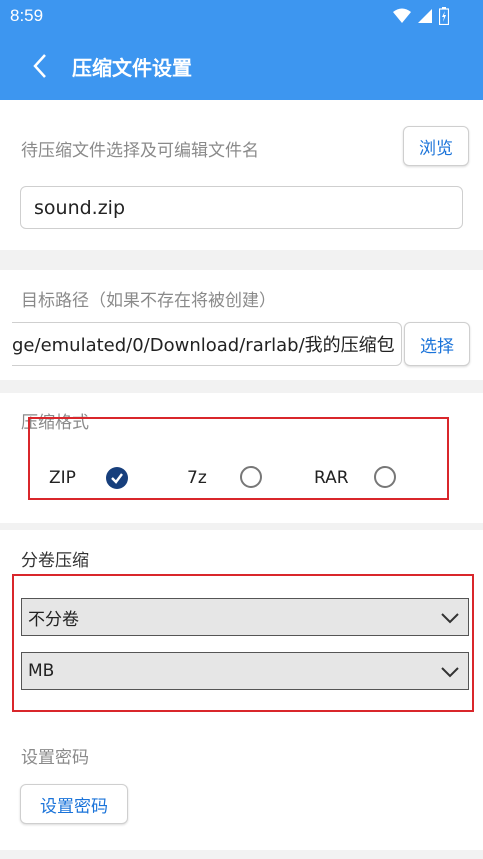  I want to click on target-section-label: 目标路径（如果不存在将被创建）, so click(148, 301).